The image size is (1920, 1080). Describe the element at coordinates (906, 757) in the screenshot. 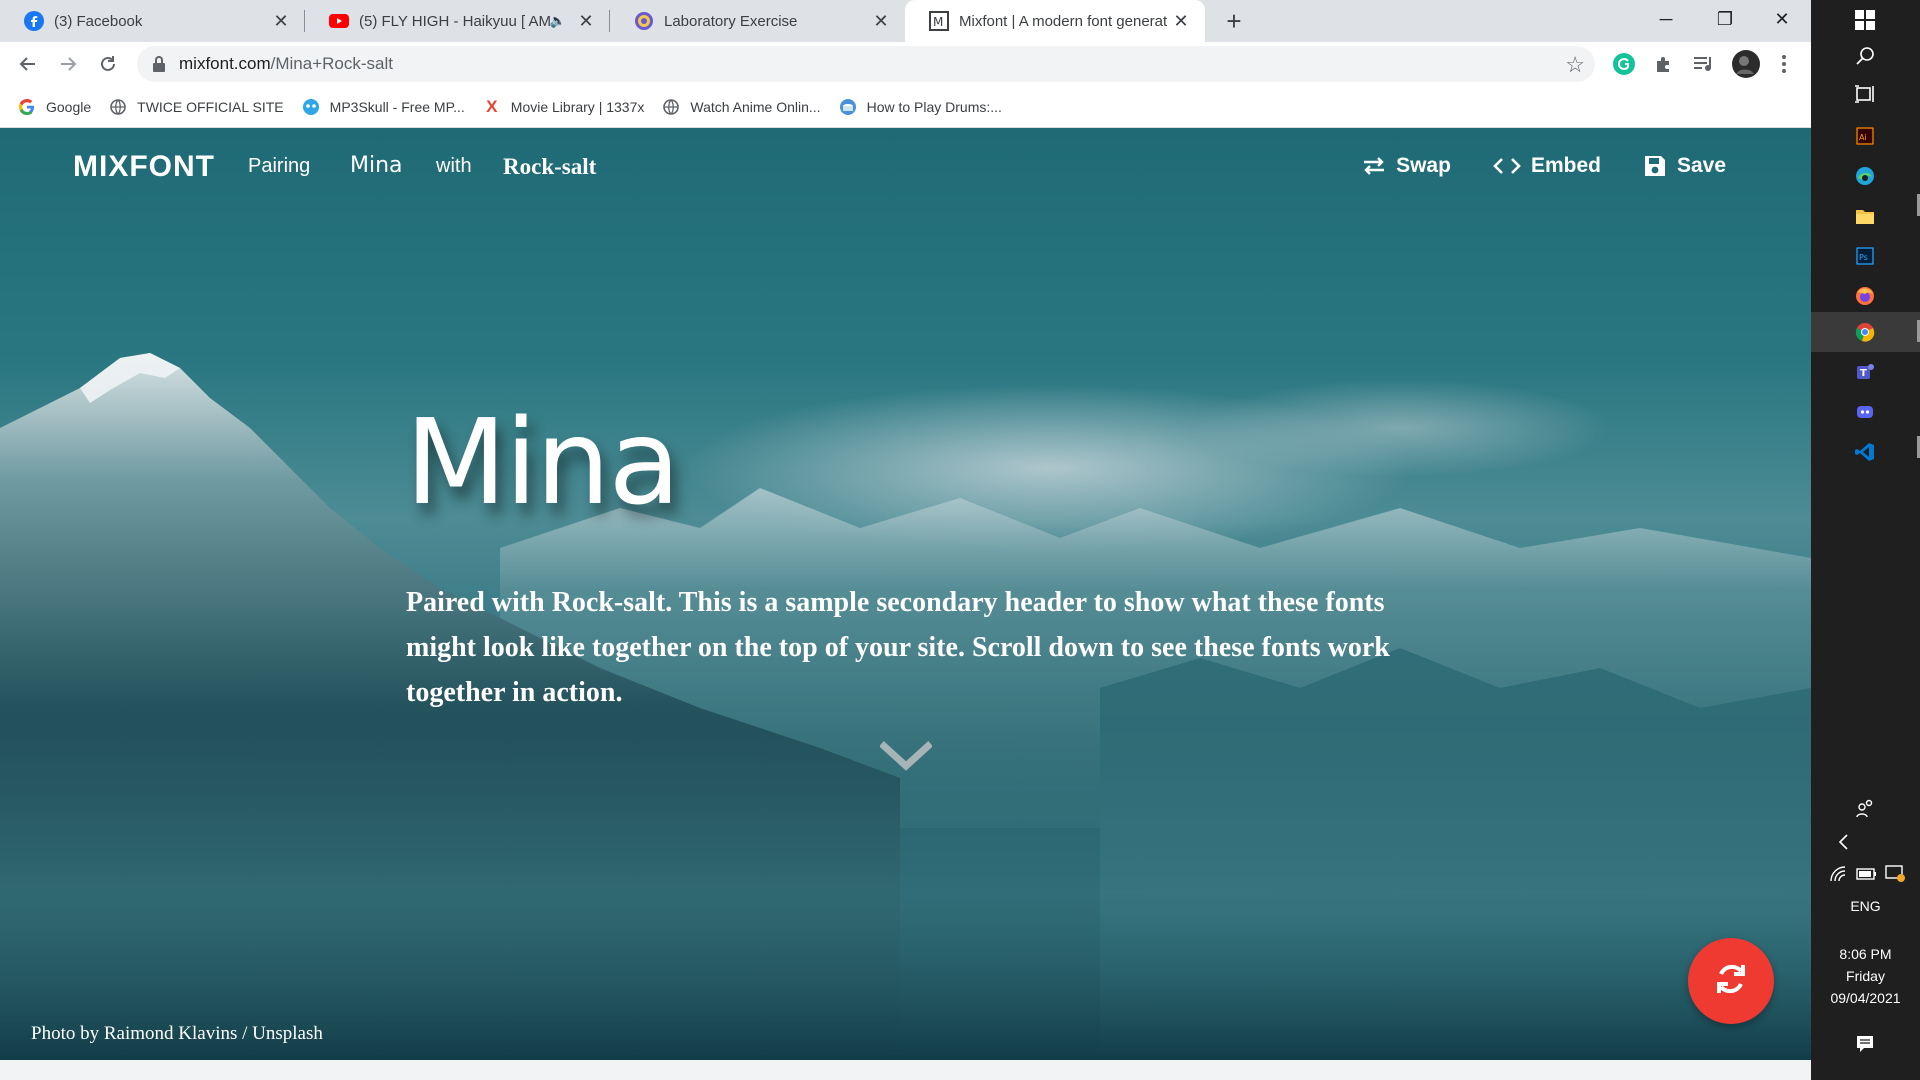

I see `scroll-down-chevron-icon` at that location.